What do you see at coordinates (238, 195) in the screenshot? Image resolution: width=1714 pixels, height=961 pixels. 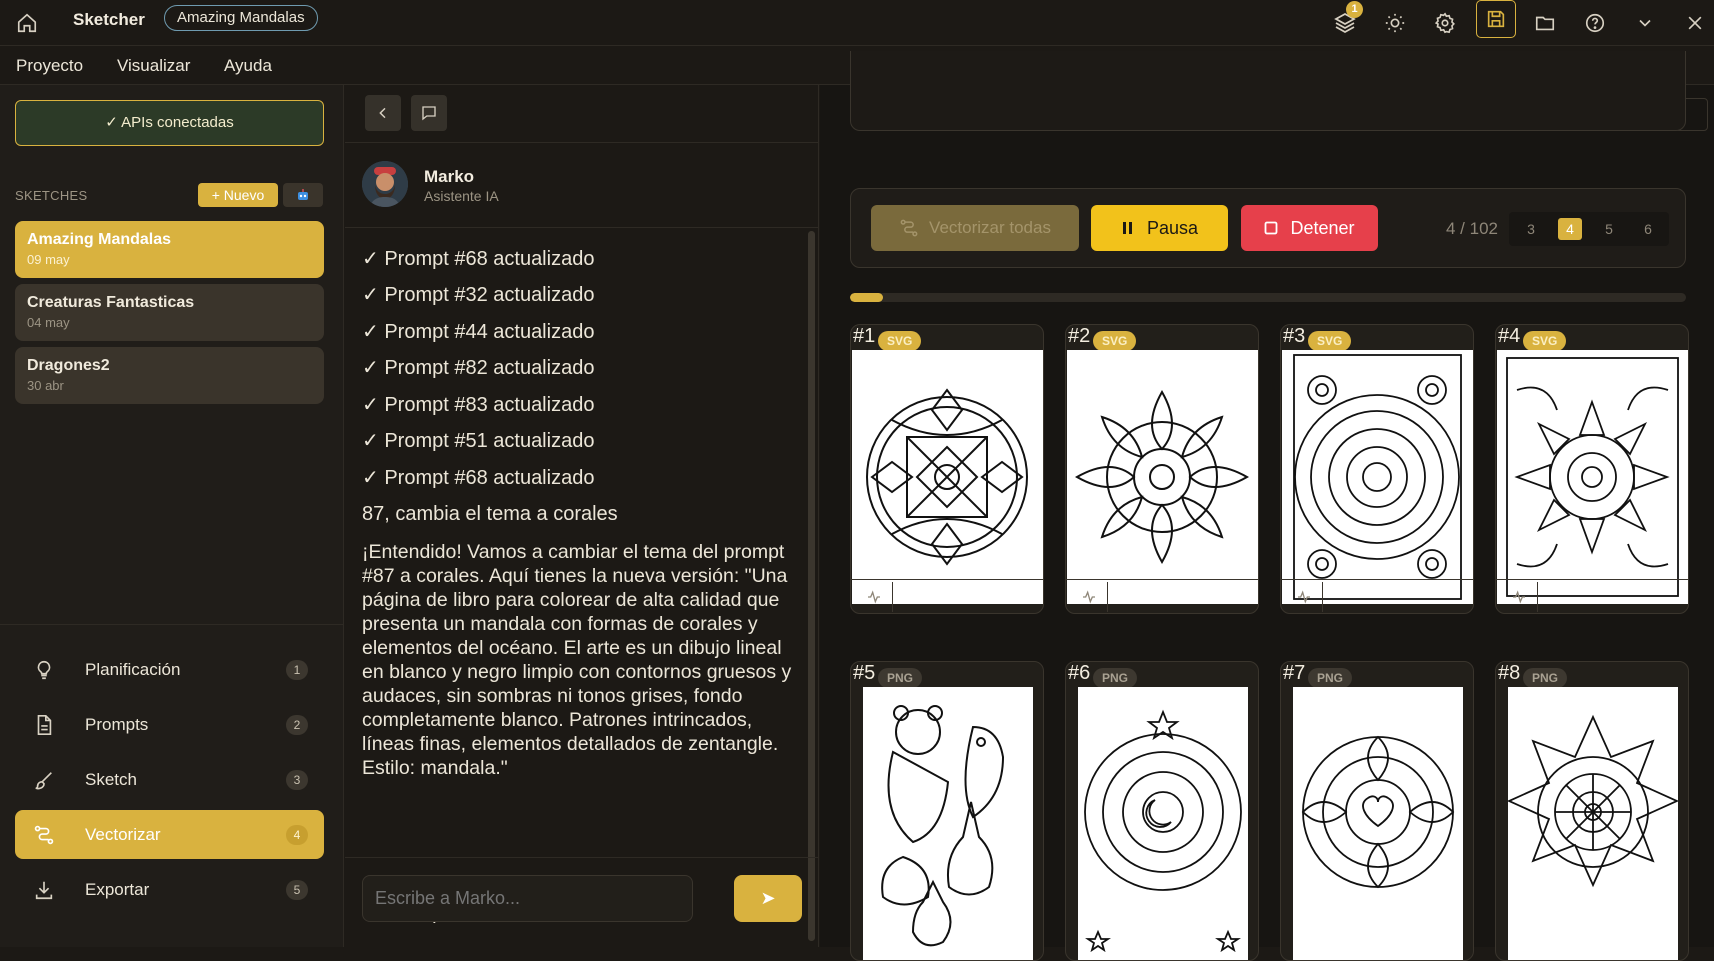 I see `new-sketch-button: + Nuevo` at bounding box center [238, 195].